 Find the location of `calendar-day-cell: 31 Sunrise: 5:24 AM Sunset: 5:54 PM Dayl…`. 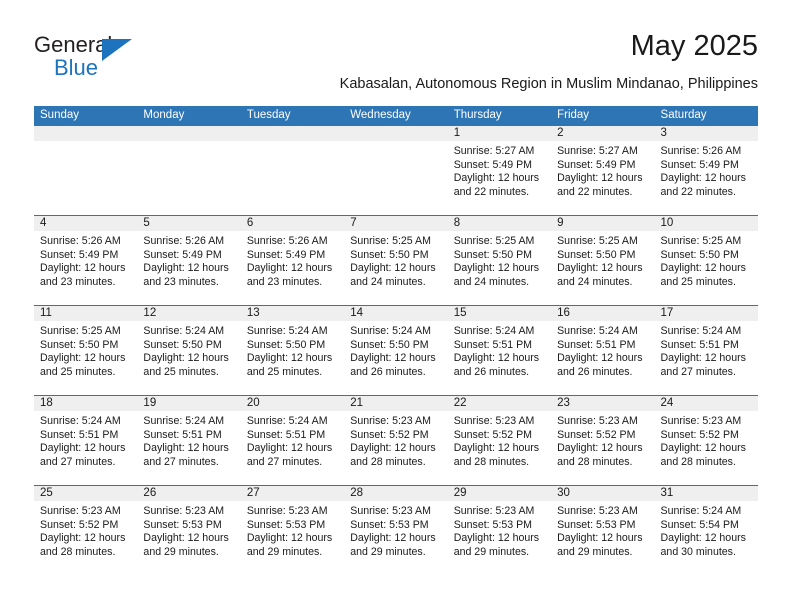

calendar-day-cell: 31 Sunrise: 5:24 AM Sunset: 5:54 PM Dayl… is located at coordinates (706, 531).